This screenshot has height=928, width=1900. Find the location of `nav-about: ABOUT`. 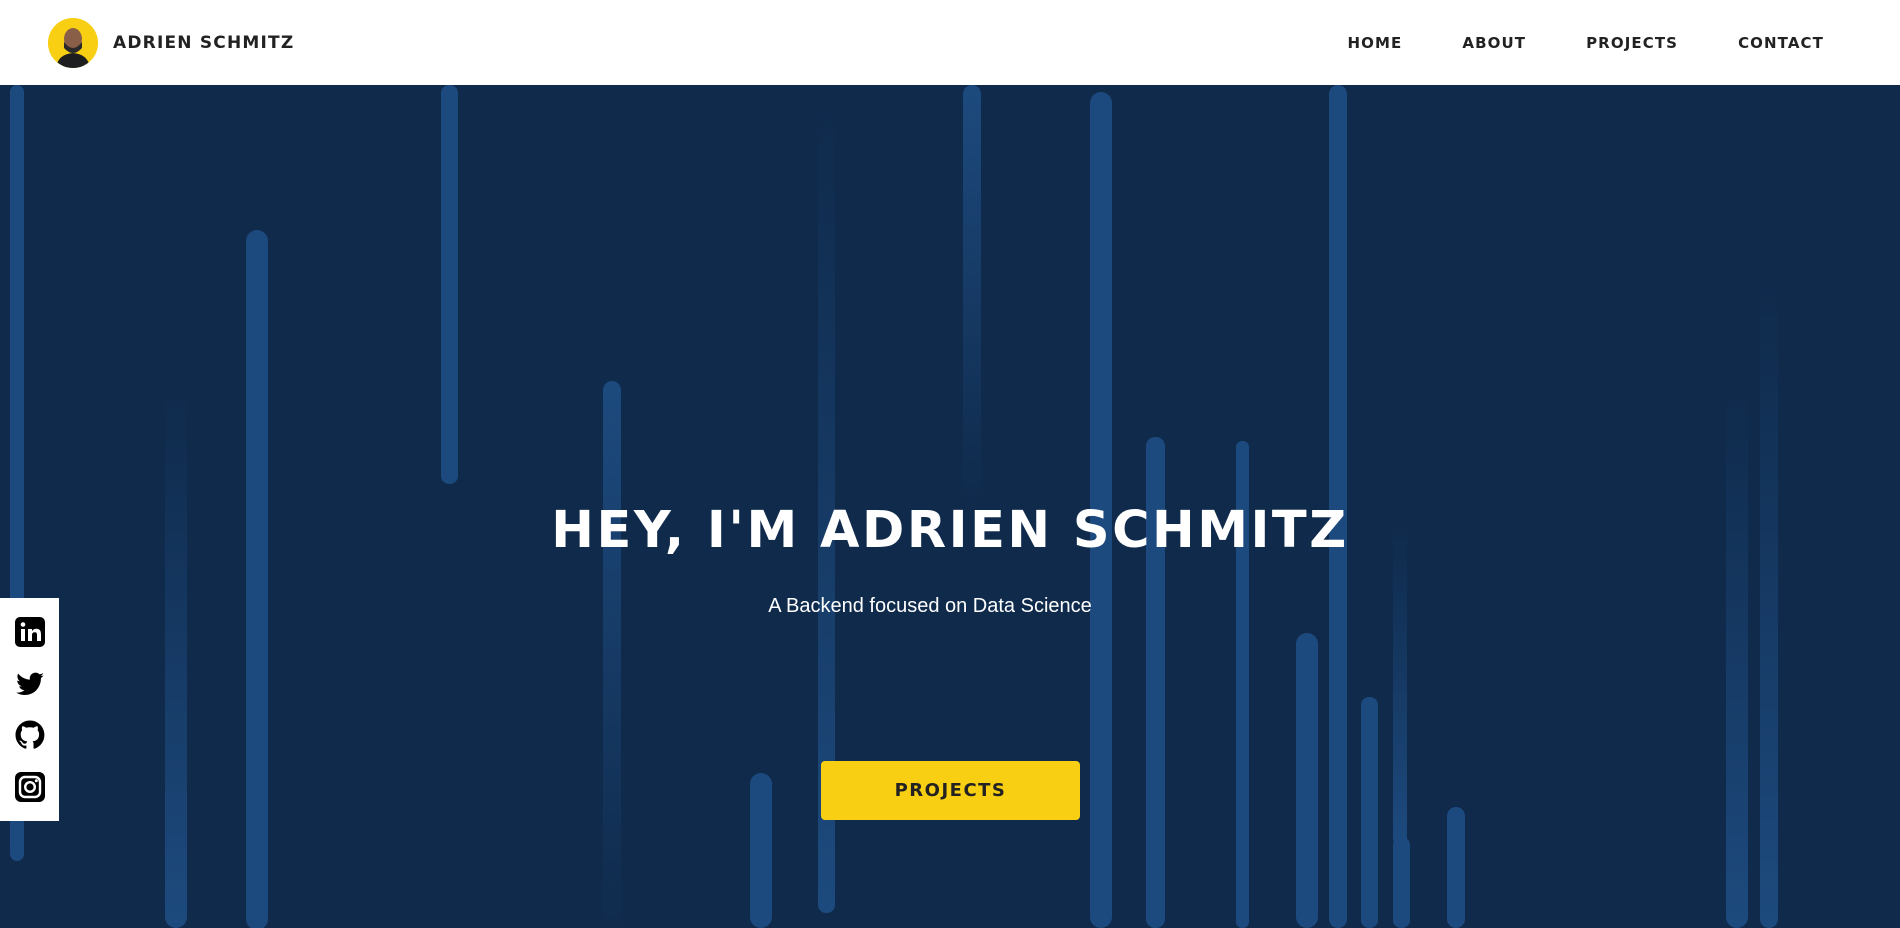

nav-about: ABOUT is located at coordinates (1494, 43).